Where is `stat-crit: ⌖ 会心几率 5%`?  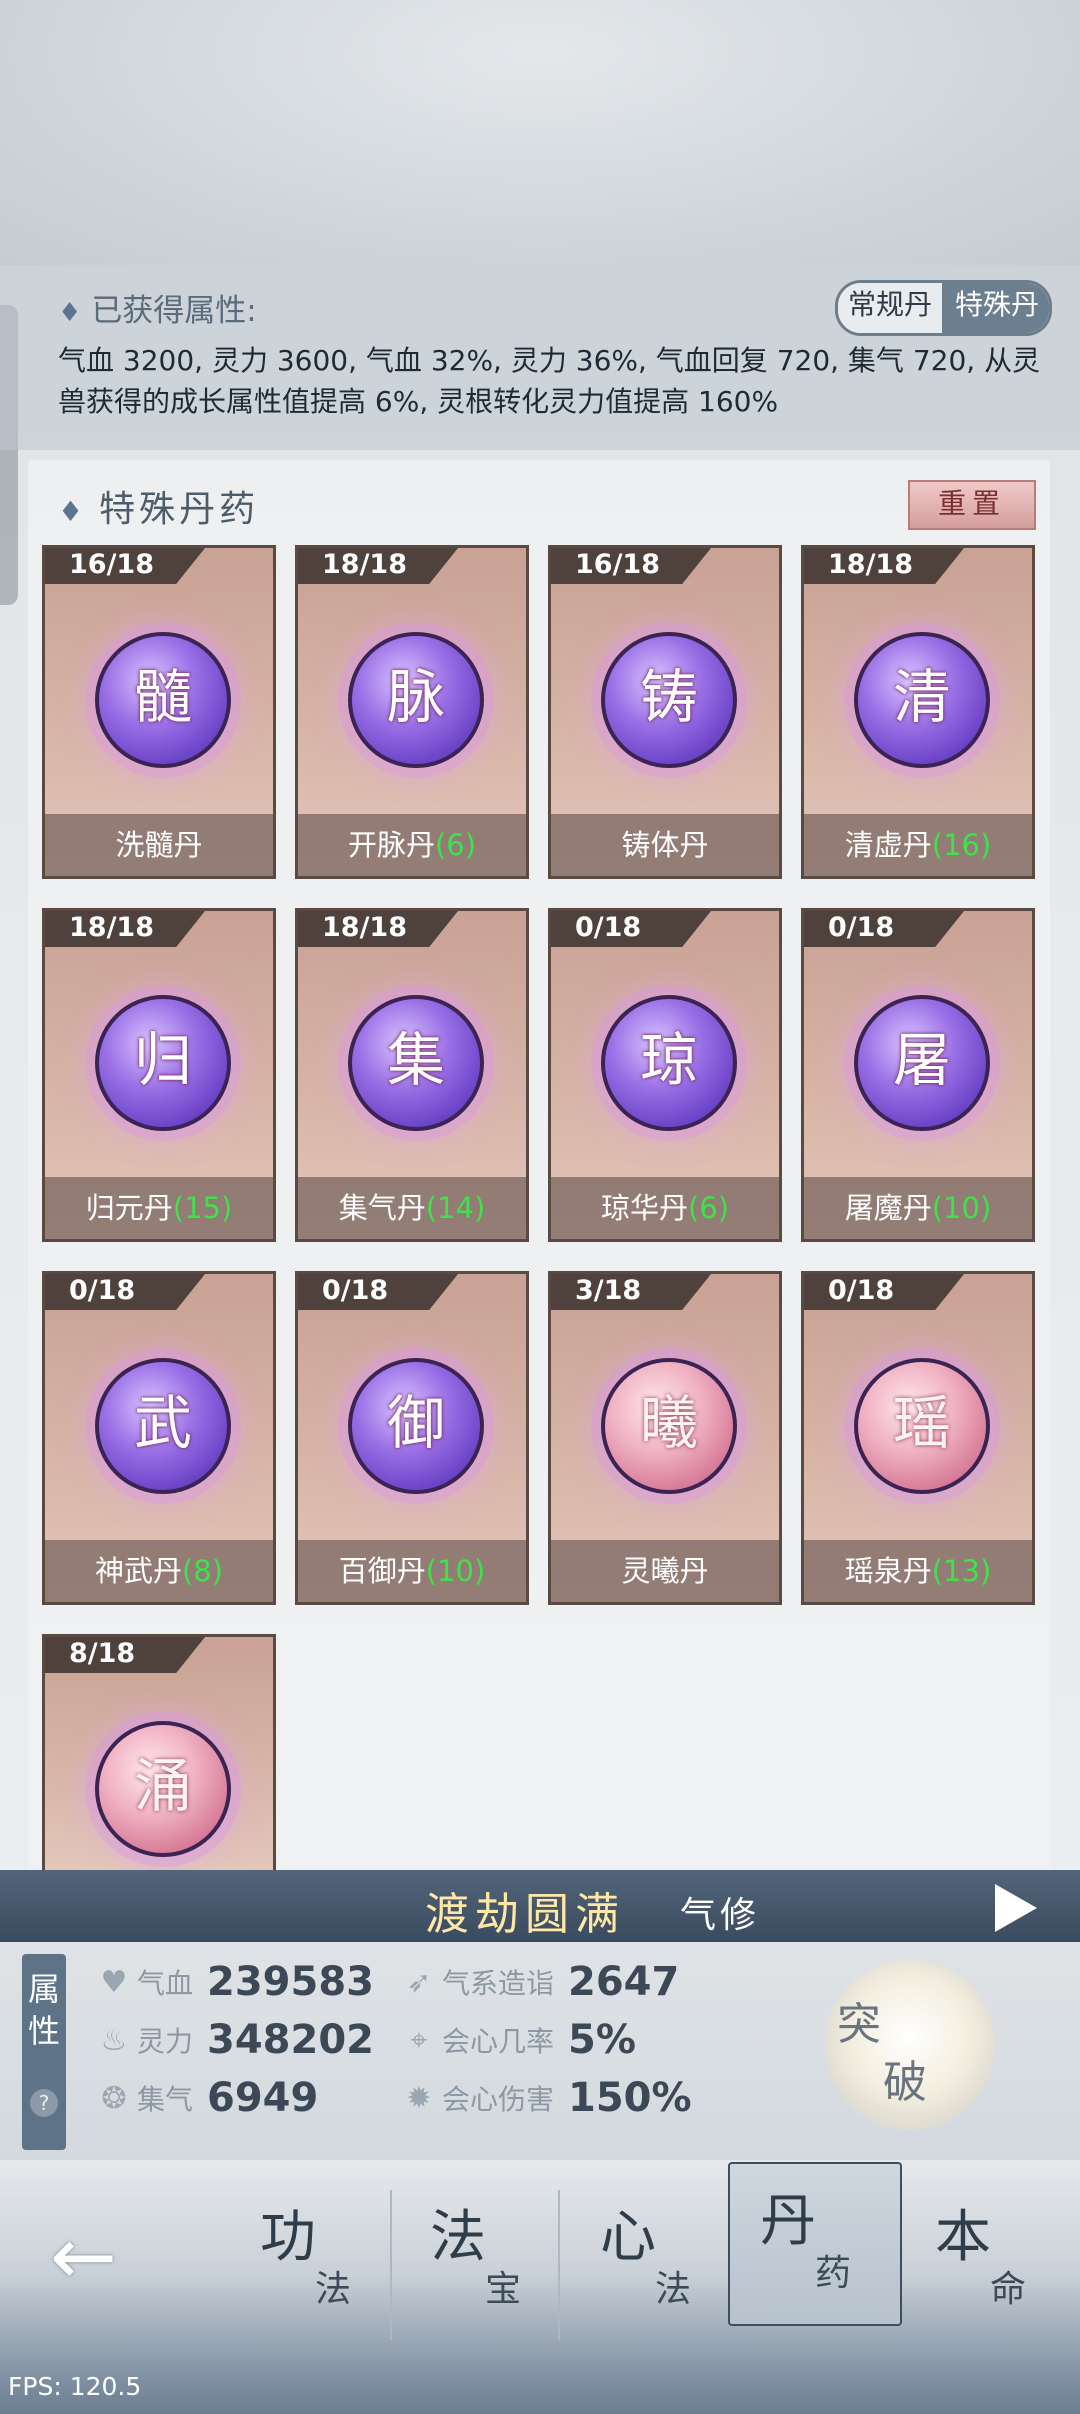
stat-crit: ⌖ 会心几率 5% is located at coordinates (518, 2040).